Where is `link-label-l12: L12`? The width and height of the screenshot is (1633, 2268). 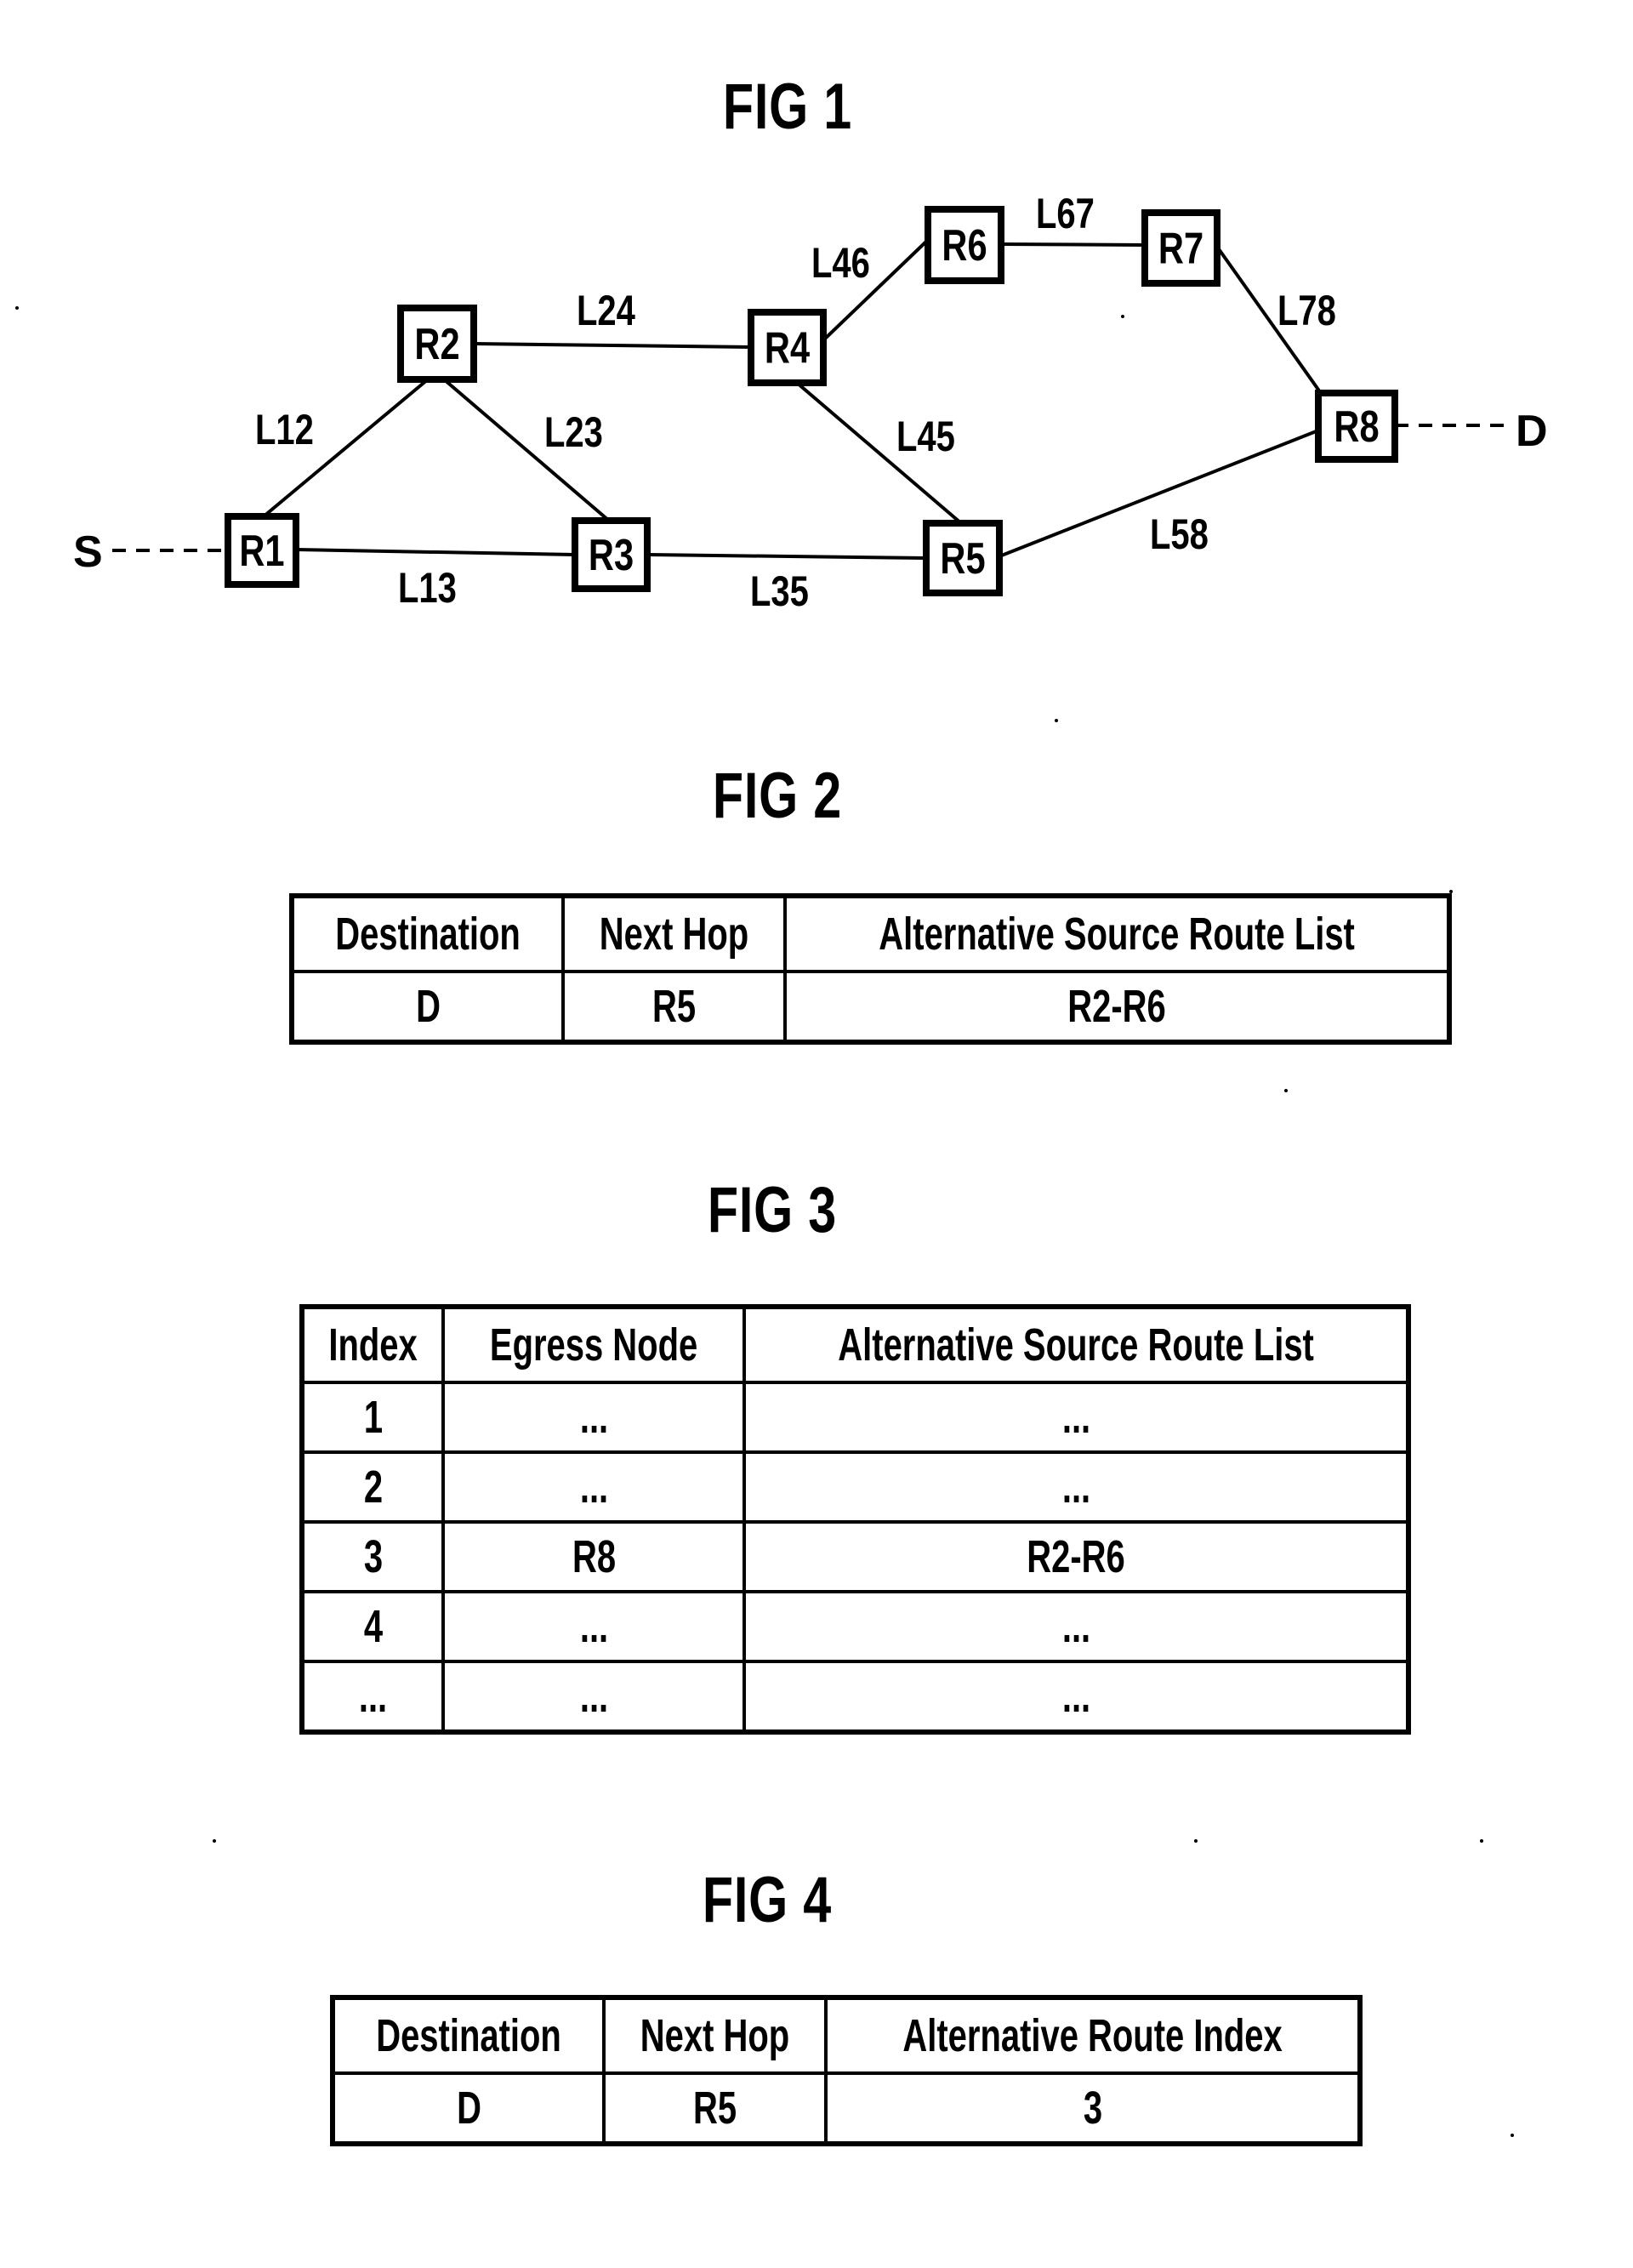 link-label-l12: L12 is located at coordinates (284, 430).